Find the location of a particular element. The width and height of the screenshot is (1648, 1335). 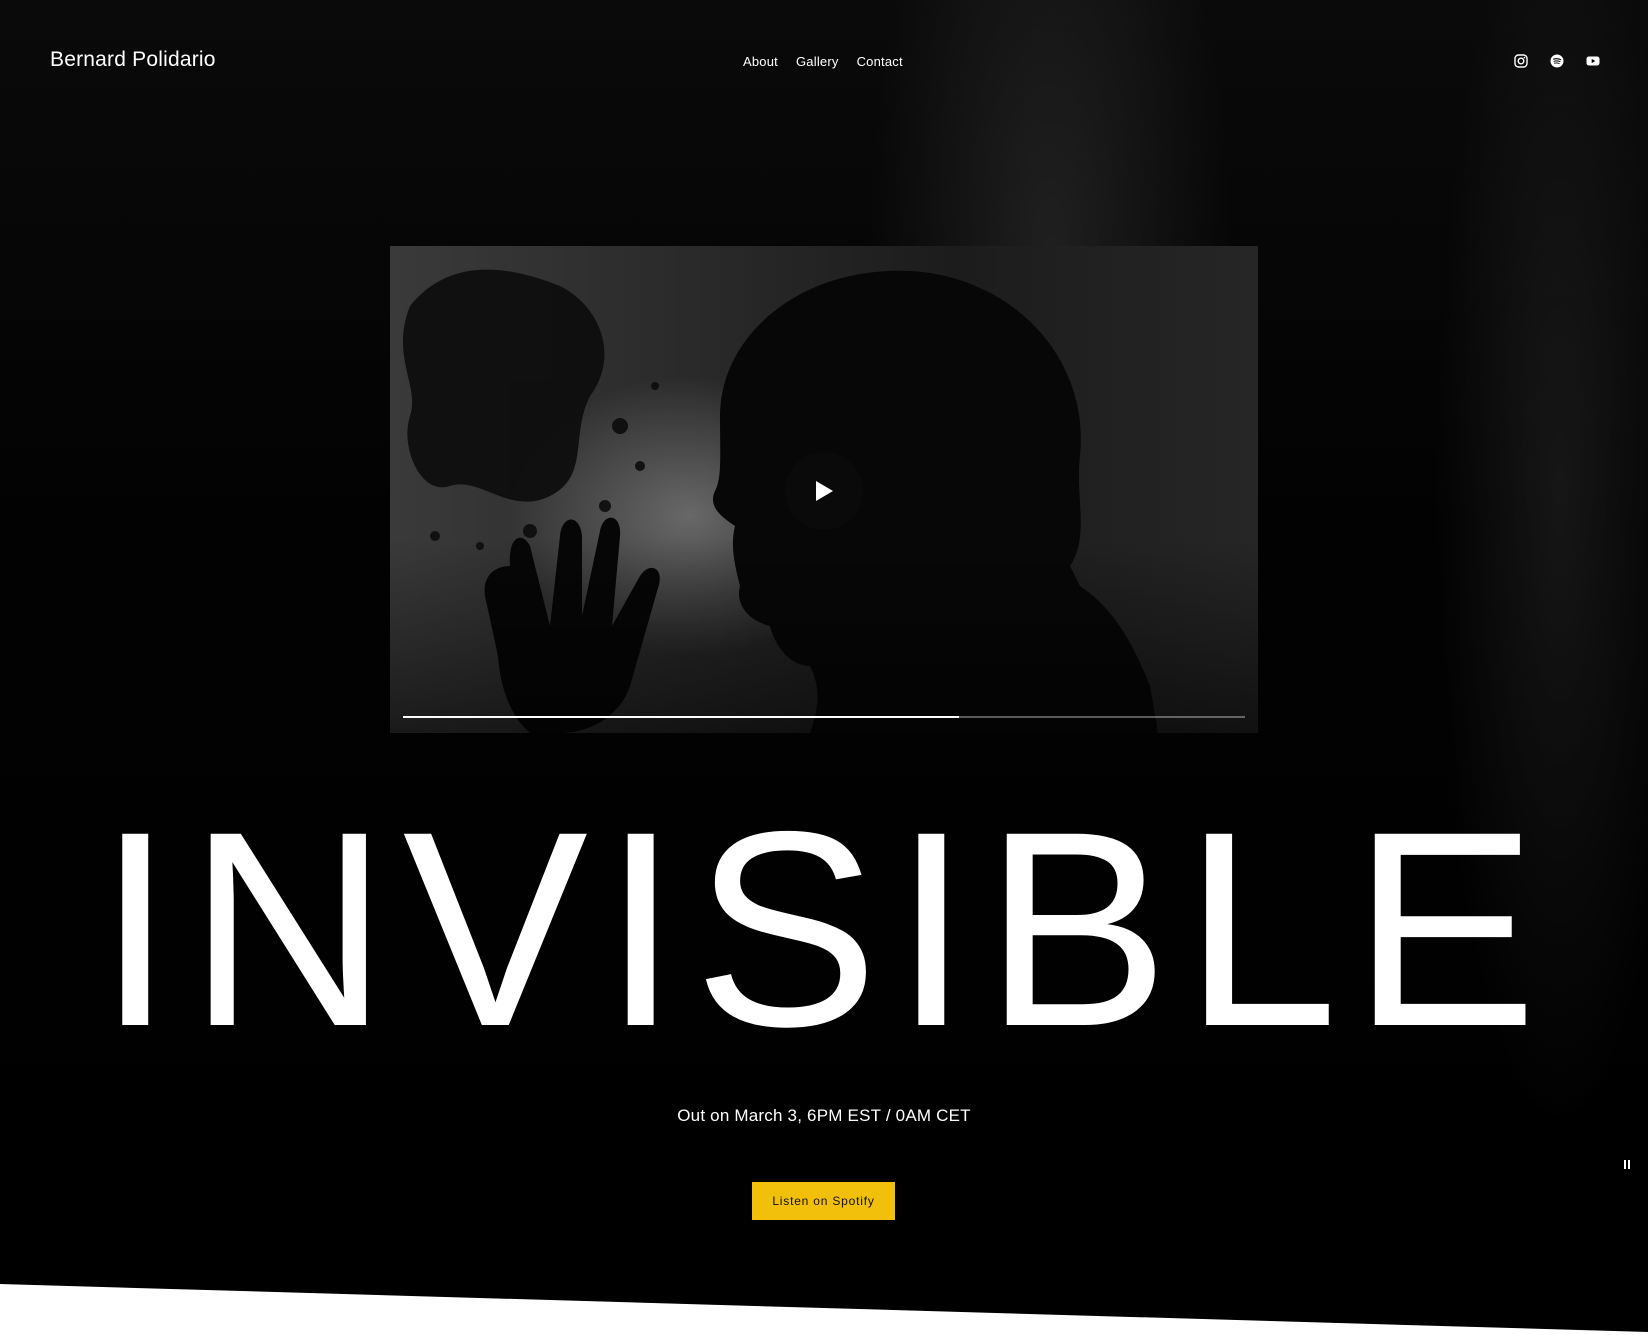

release-date-text: Out on March 3, 6PM EST / 0AM CET is located at coordinates (824, 1115).